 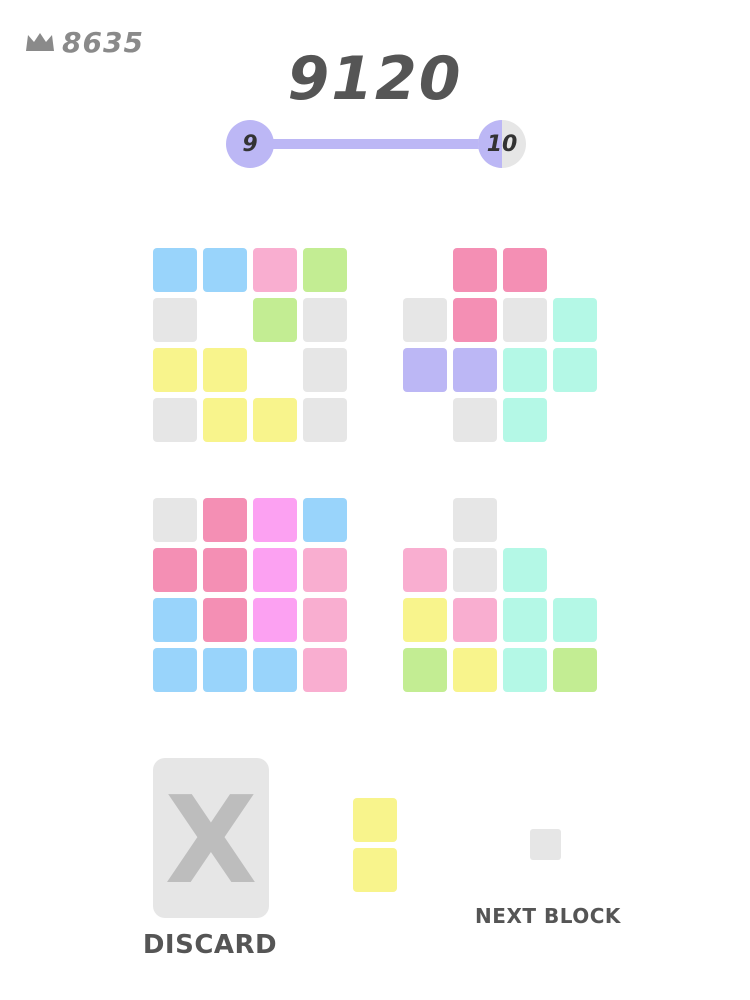 I want to click on next-block-cell, so click(x=545, y=844).